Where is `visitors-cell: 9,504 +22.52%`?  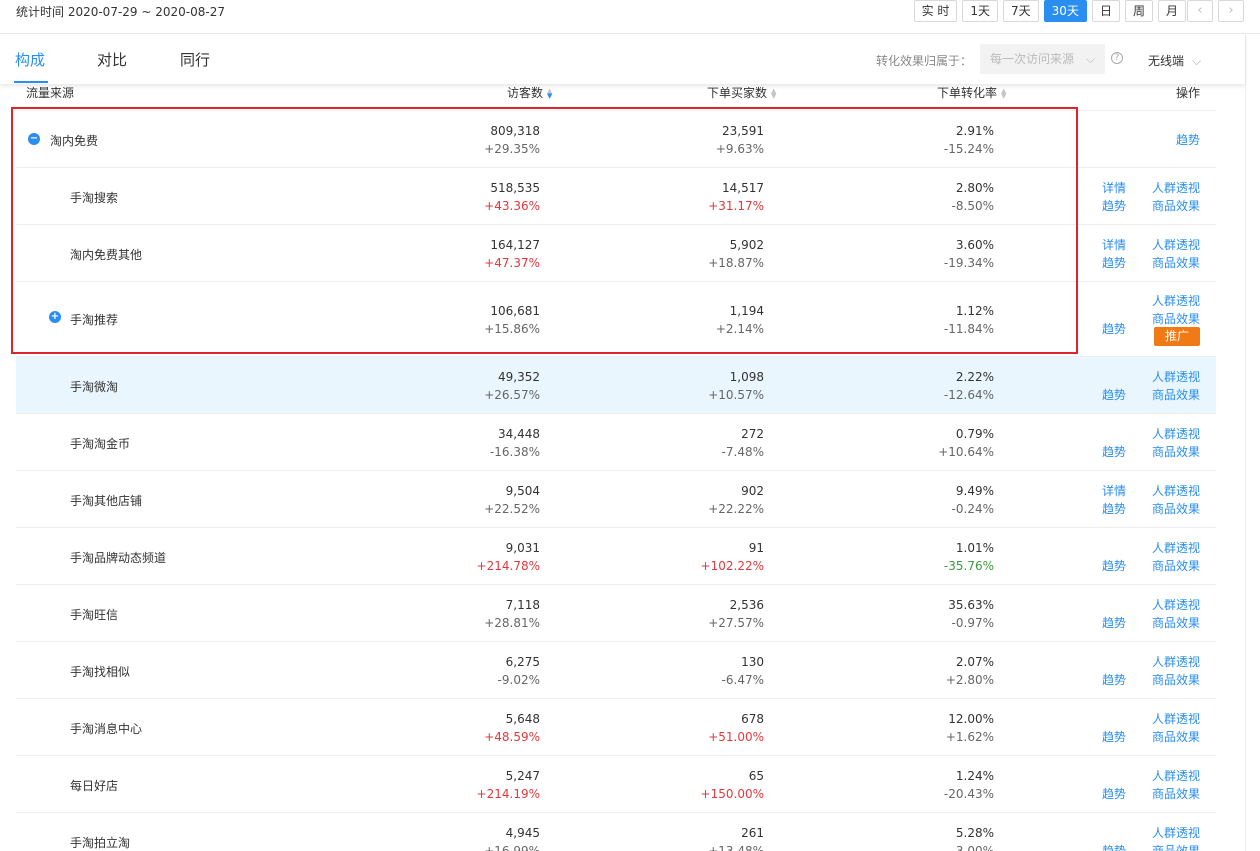 visitors-cell: 9,504 +22.52% is located at coordinates (512, 500).